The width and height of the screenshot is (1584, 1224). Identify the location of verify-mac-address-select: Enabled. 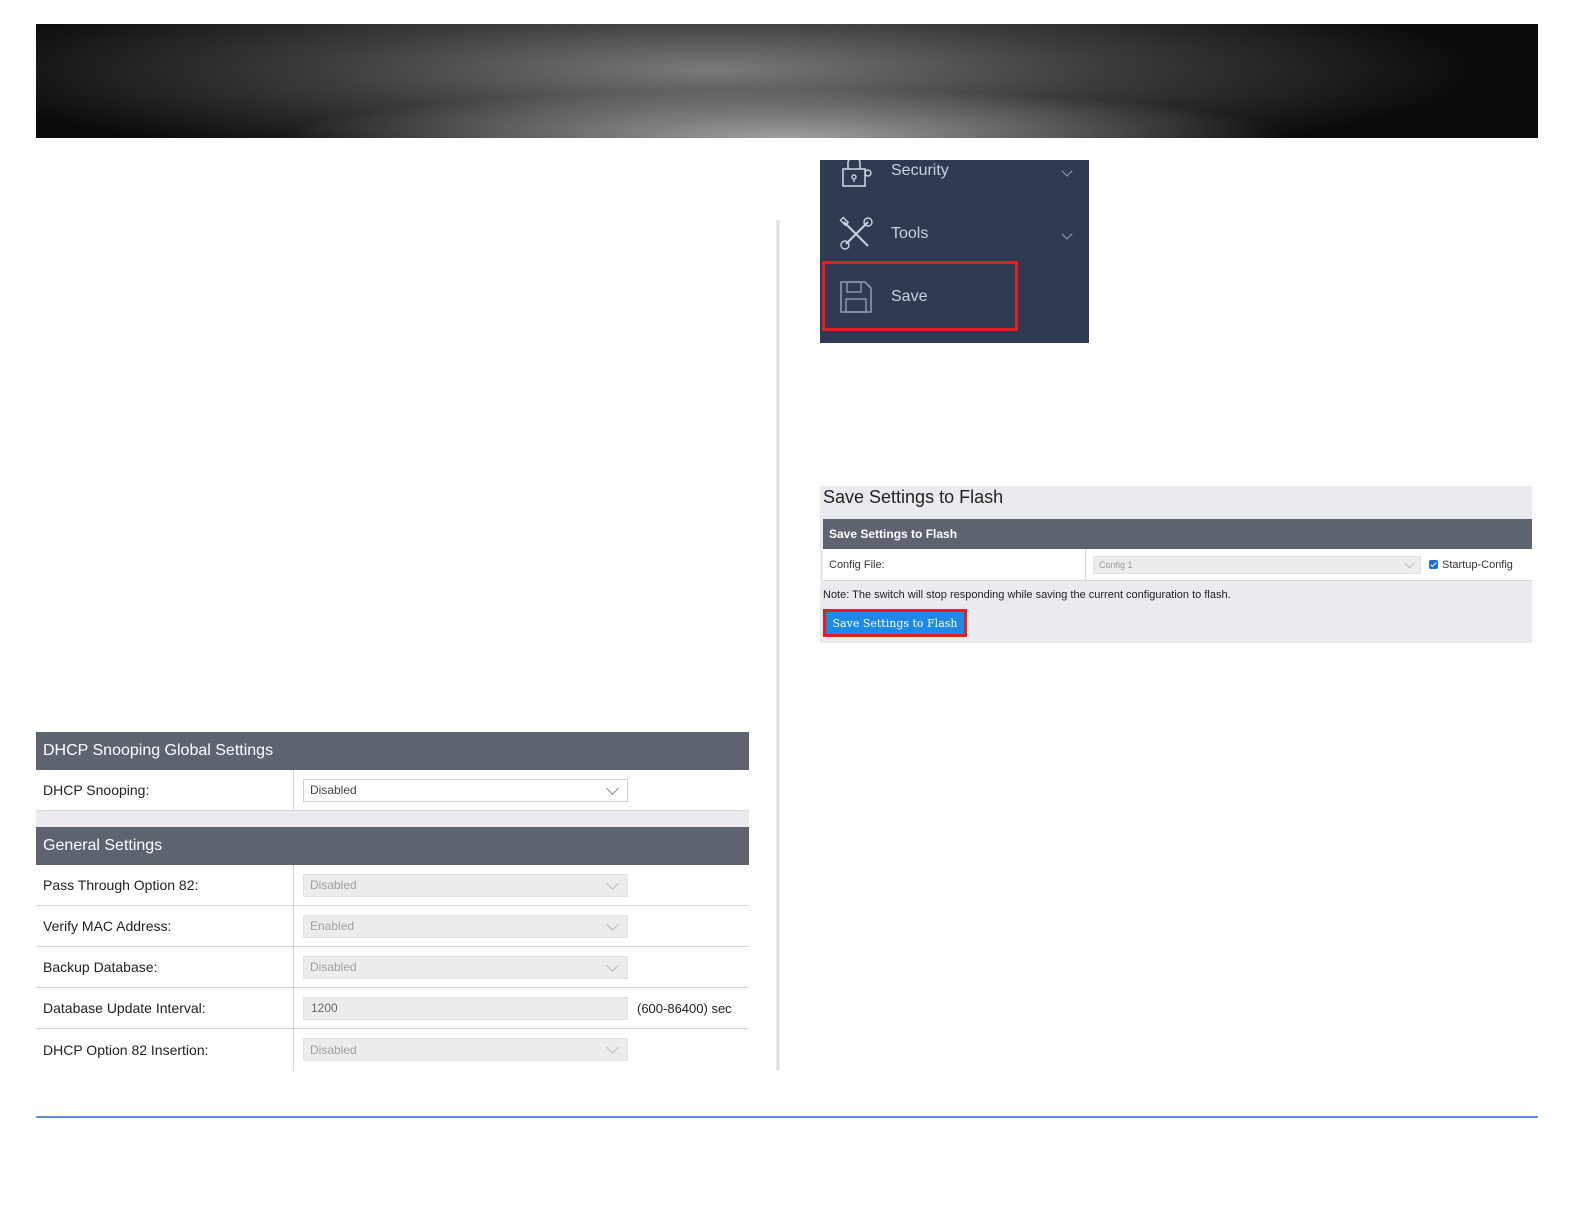
(465, 926).